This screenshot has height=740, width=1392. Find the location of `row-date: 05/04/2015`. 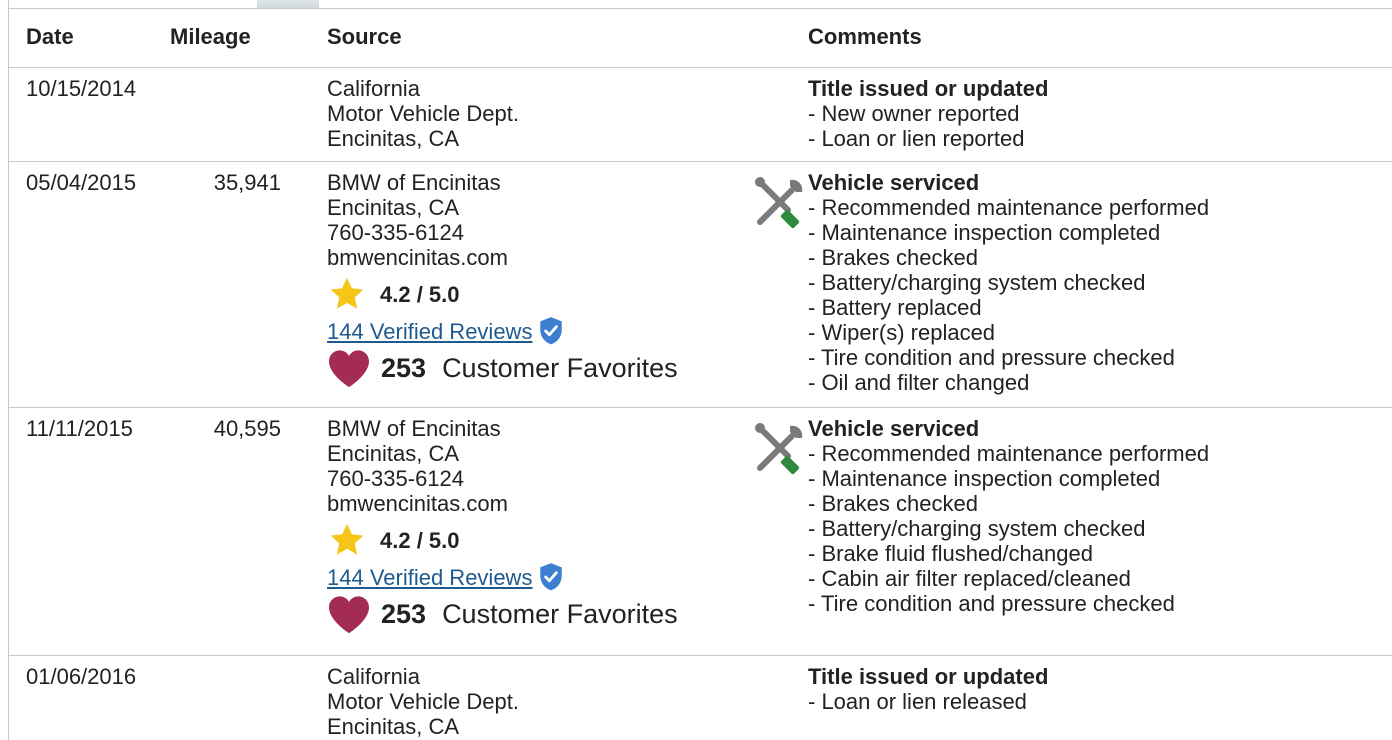

row-date: 05/04/2015 is located at coordinates (81, 182).